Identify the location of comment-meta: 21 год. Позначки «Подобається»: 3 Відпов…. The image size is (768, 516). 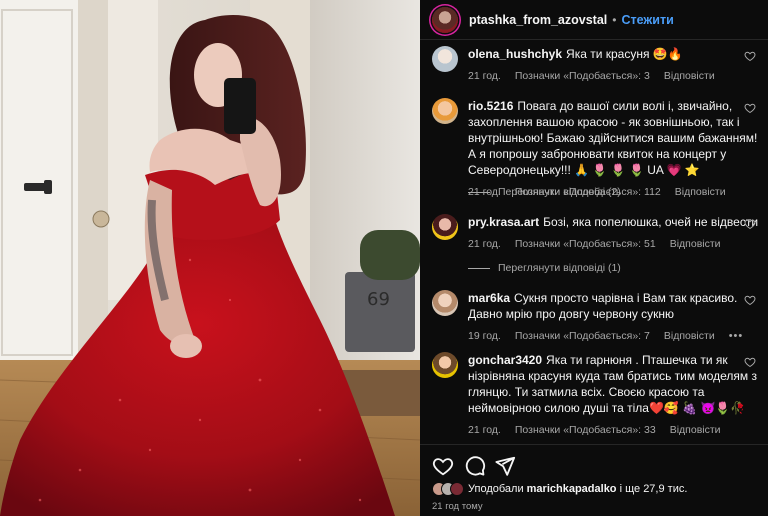
(615, 76).